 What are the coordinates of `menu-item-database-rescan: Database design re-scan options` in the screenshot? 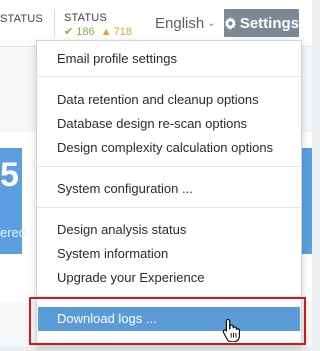 It's located at (152, 123).